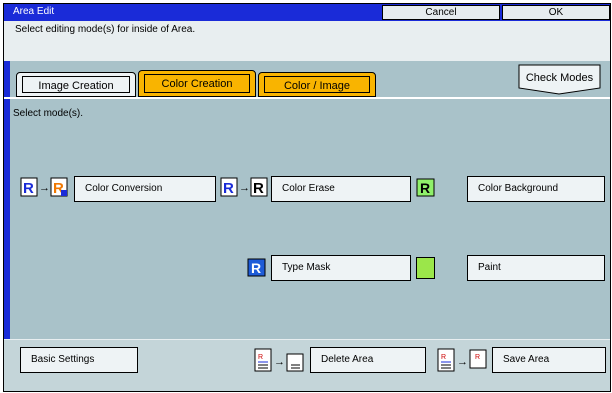 This screenshot has height=393, width=612. I want to click on delete-area-icon: R →, so click(279, 360).